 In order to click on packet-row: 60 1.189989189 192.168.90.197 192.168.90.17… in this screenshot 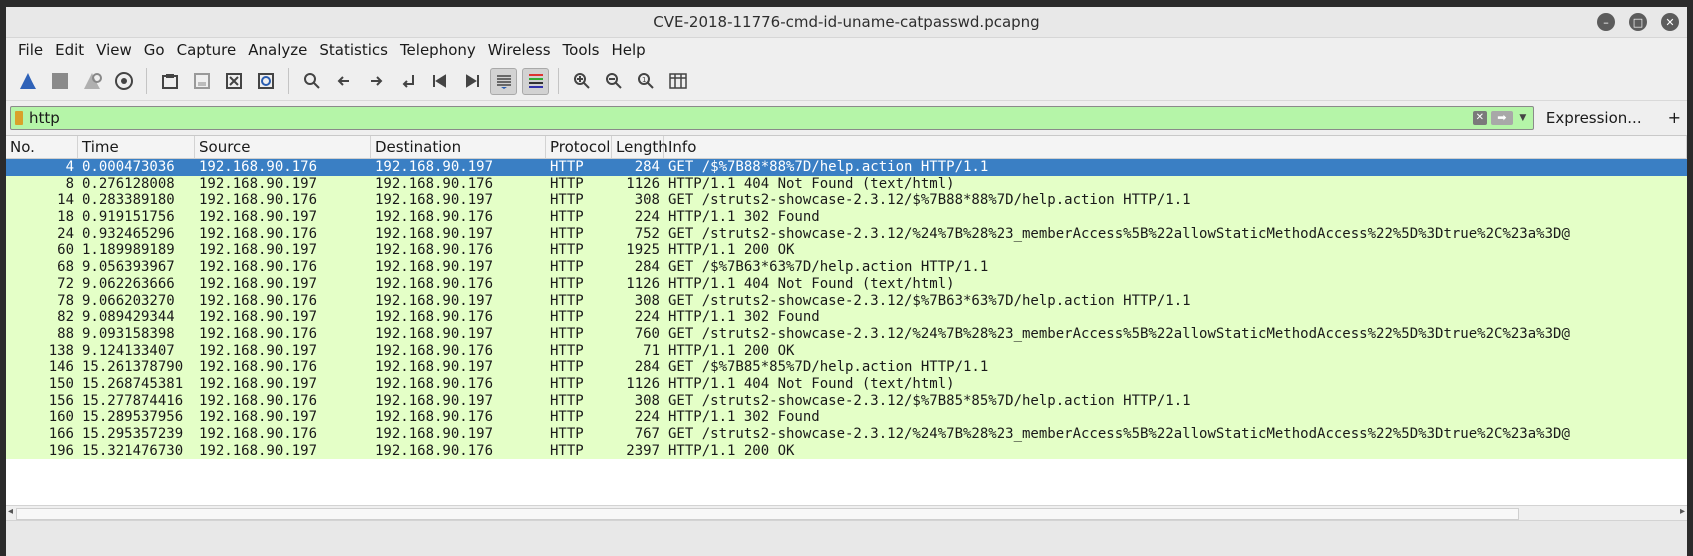, I will do `click(846, 251)`.